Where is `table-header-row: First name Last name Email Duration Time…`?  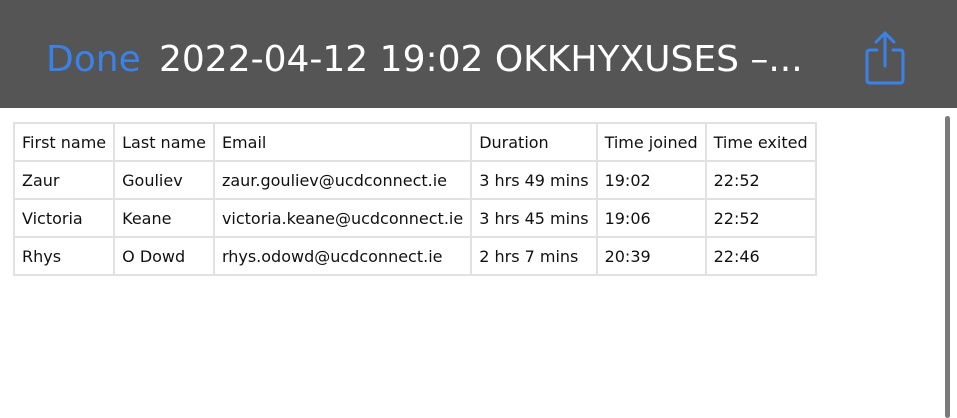
table-header-row: First name Last name Email Duration Time… is located at coordinates (414, 142).